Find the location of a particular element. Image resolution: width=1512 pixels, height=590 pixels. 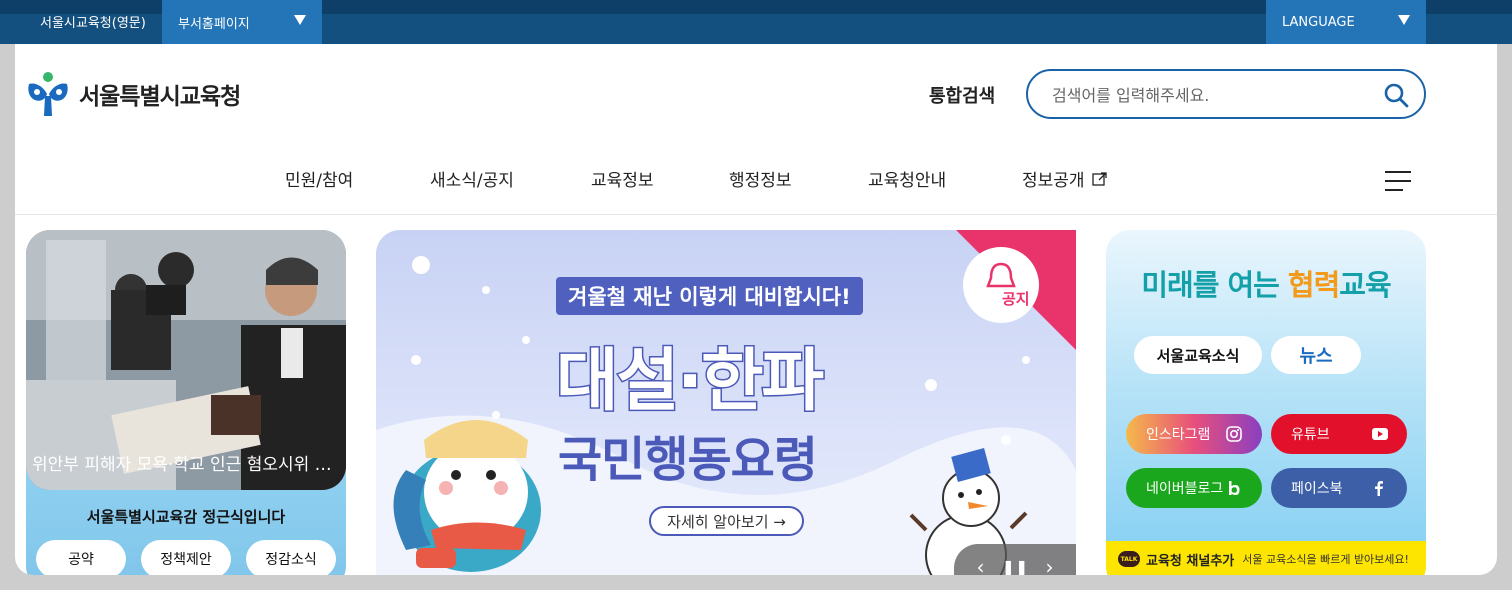

main-nav: 민원/참여 새소식/공지 교육정보 행정정보 교육청안내 정보공개 is located at coordinates (756, 180).